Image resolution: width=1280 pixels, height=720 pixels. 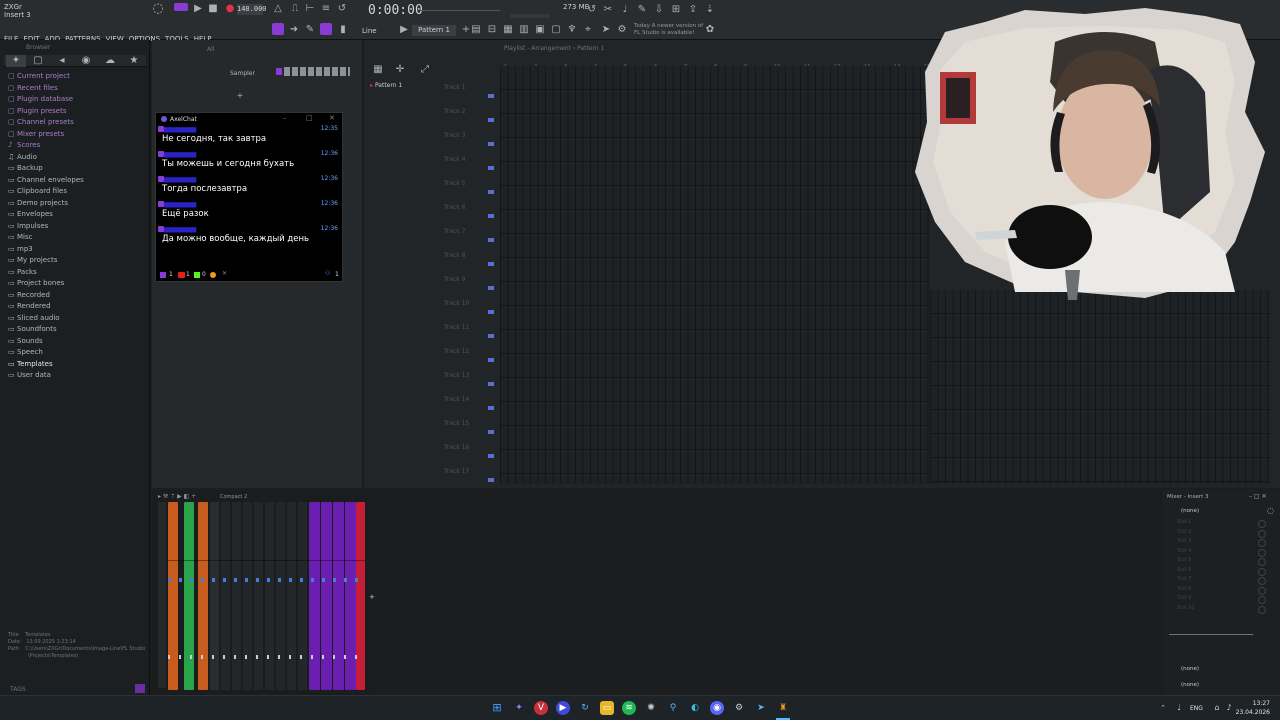 What do you see at coordinates (1221, 589) in the screenshot?
I see `effect-slot: Slot 8` at bounding box center [1221, 589].